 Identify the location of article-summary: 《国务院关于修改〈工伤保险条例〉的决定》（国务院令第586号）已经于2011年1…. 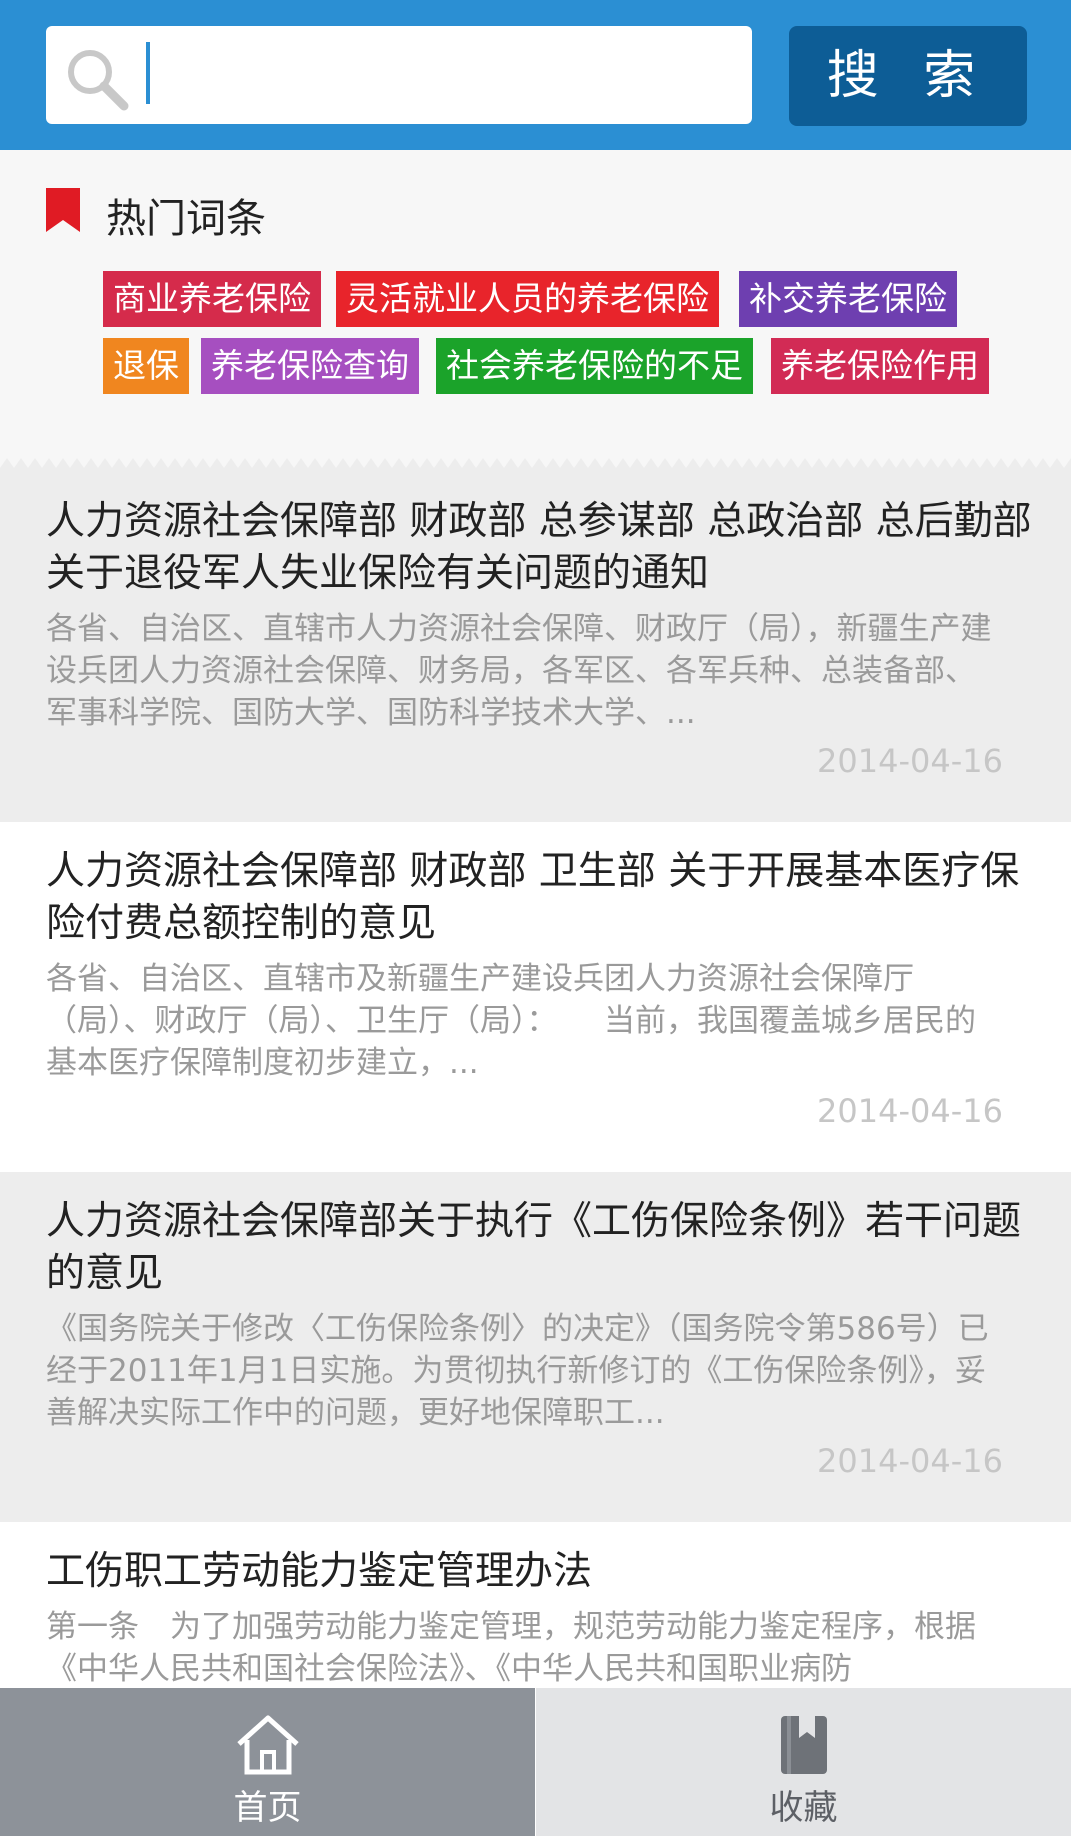
(517, 1371).